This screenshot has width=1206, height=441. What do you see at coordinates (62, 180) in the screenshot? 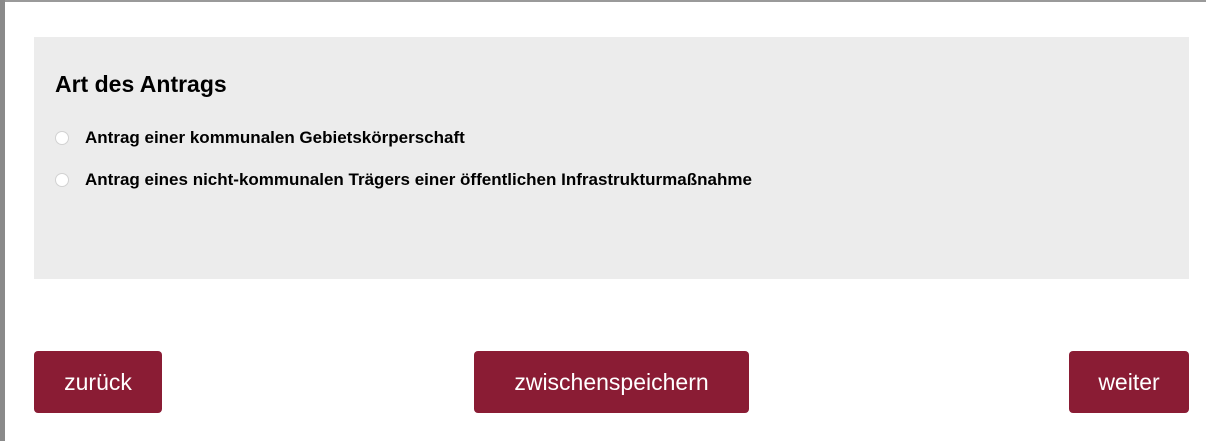
I see `radio-button-non-municipal-sponsor` at bounding box center [62, 180].